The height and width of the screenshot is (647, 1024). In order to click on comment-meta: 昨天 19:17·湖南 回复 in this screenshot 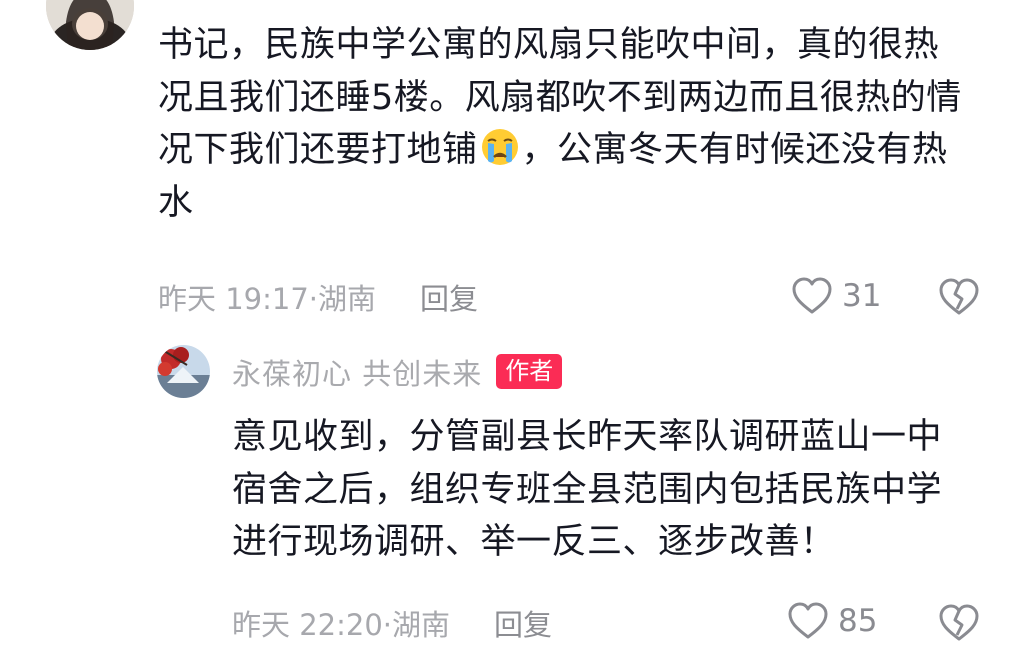, I will do `click(318, 297)`.